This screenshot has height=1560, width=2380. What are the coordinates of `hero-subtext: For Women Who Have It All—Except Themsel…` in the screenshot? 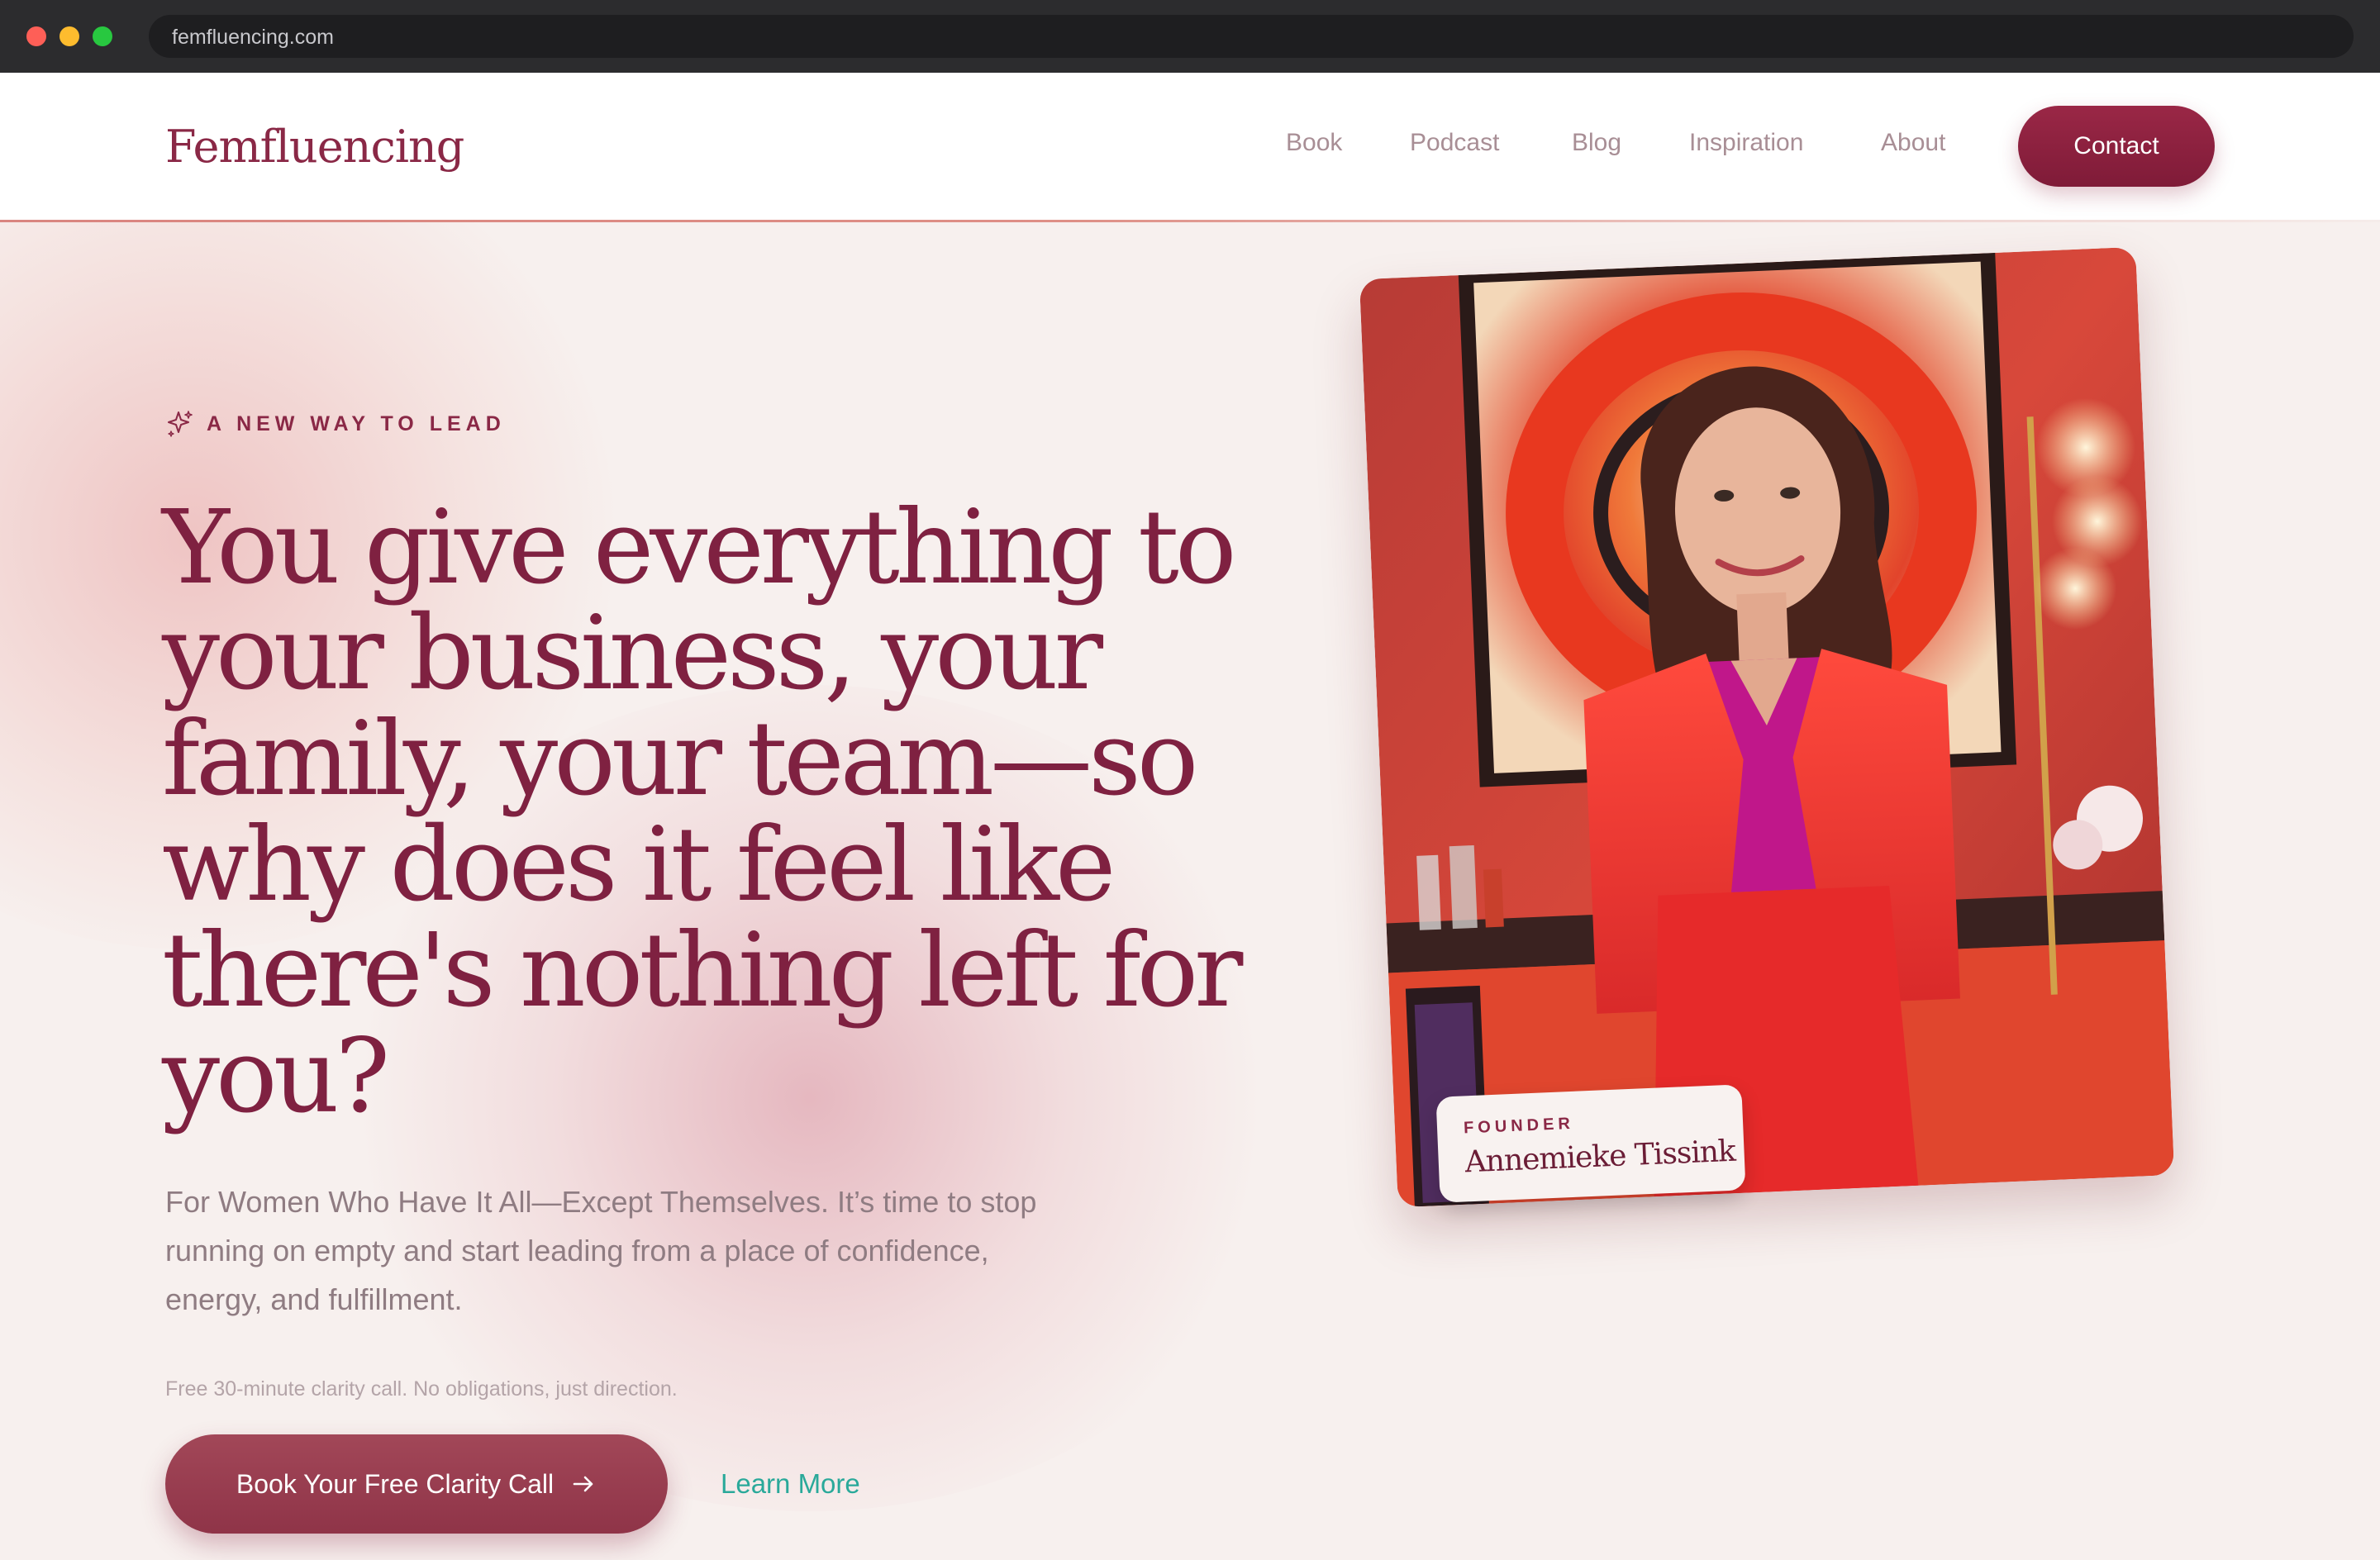 It's located at (601, 1250).